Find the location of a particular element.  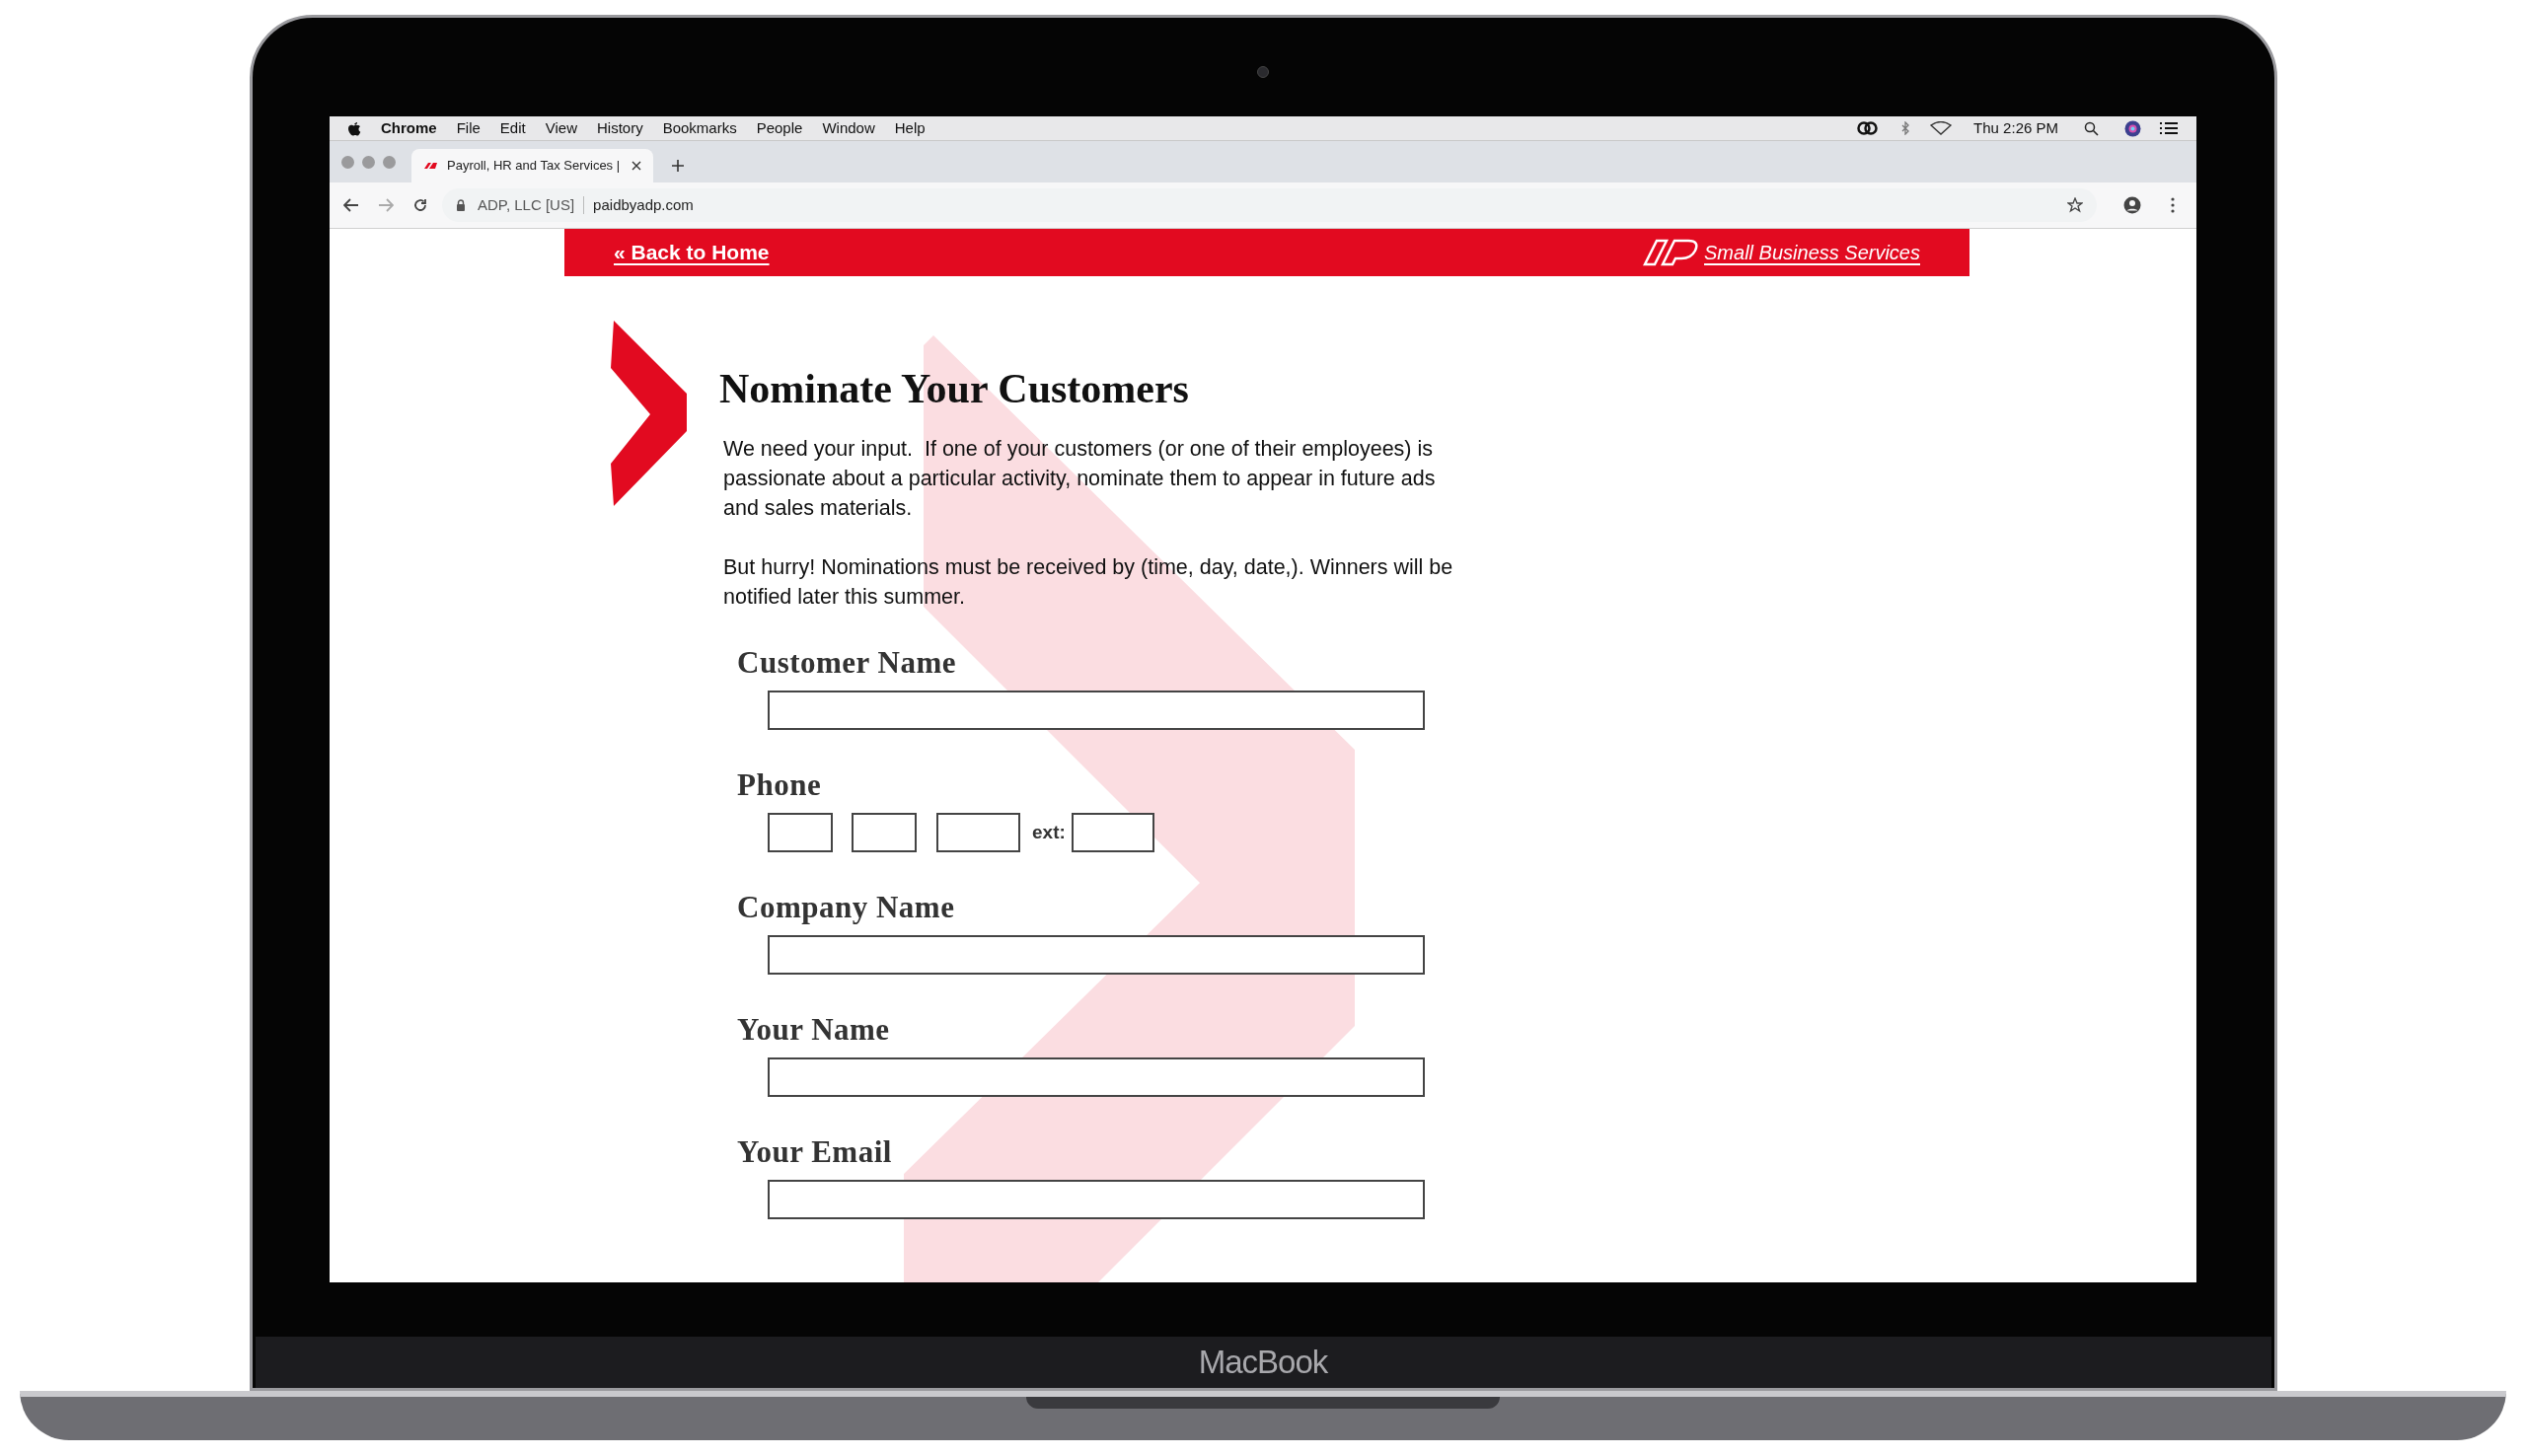

intro-paragraph: But hurry! Nominations must be received by (time, day, date,). Winners will be notified later this summer. is located at coordinates (1088, 582).